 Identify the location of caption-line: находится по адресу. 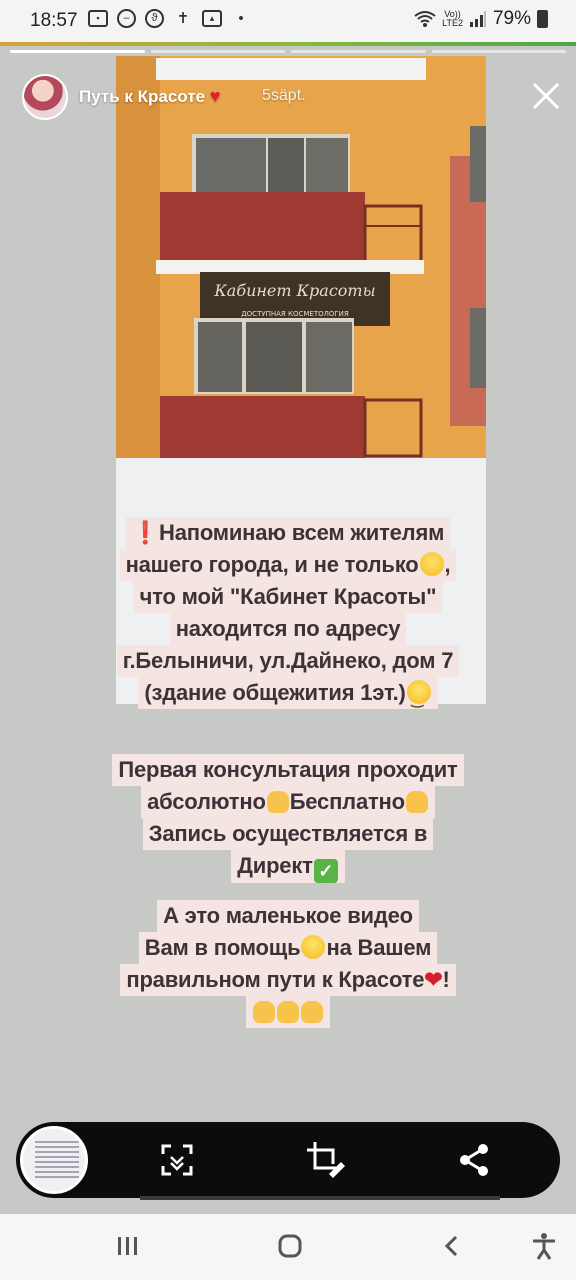
(288, 629).